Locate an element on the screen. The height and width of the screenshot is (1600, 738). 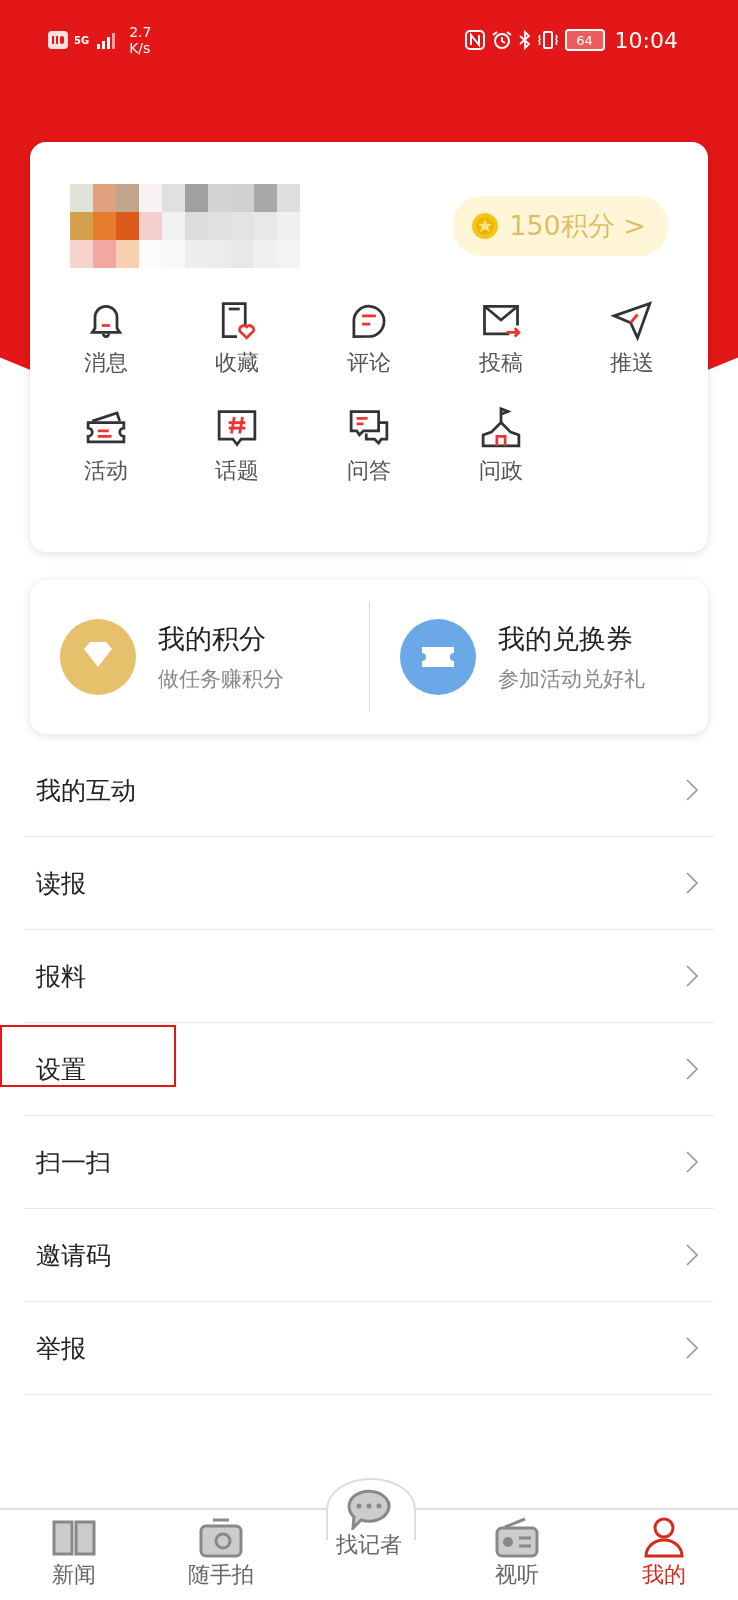
star-coin-icon is located at coordinates (485, 226).